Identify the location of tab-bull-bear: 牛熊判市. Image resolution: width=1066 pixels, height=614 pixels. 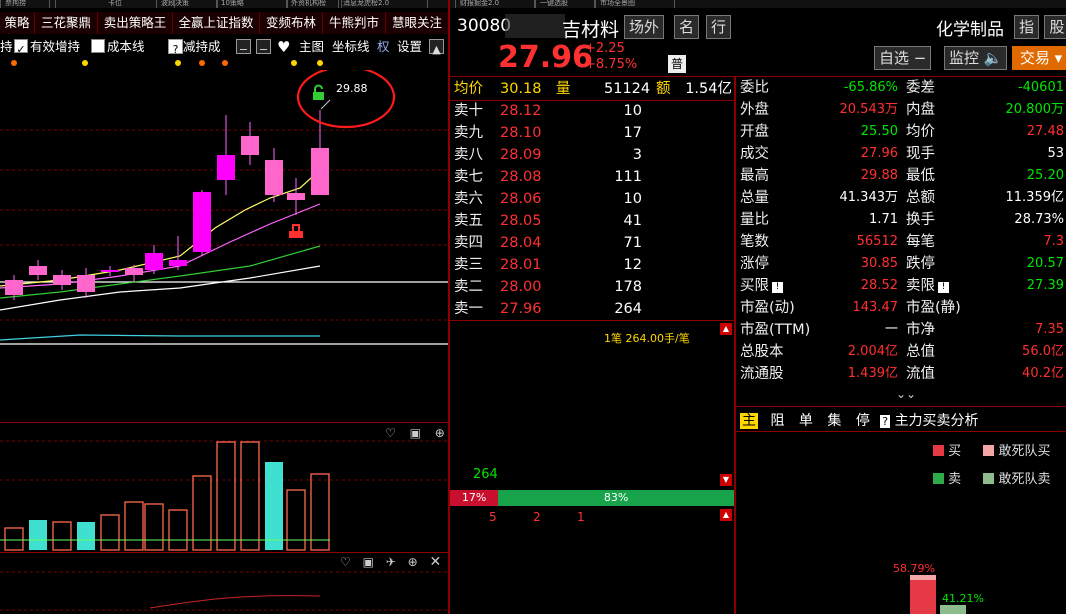
(354, 23).